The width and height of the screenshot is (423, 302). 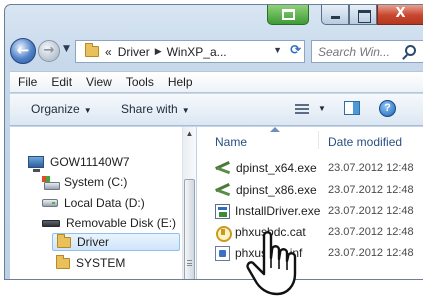 What do you see at coordinates (295, 50) in the screenshot?
I see `refresh-icon: ⟳` at bounding box center [295, 50].